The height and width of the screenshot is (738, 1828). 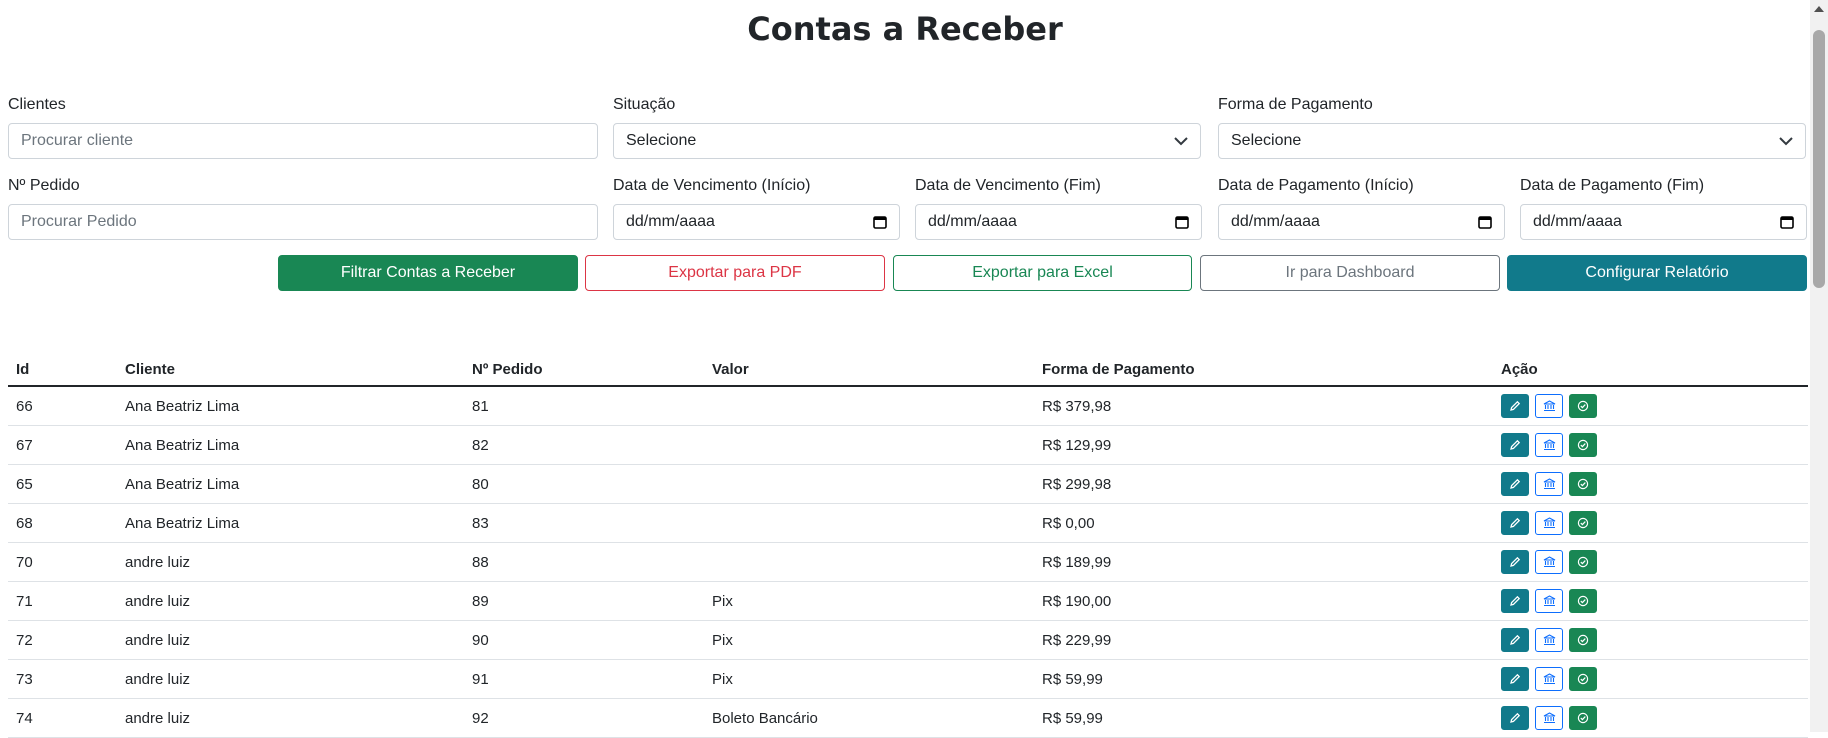 What do you see at coordinates (584, 370) in the screenshot?
I see `header-pedido: Nº Pedido` at bounding box center [584, 370].